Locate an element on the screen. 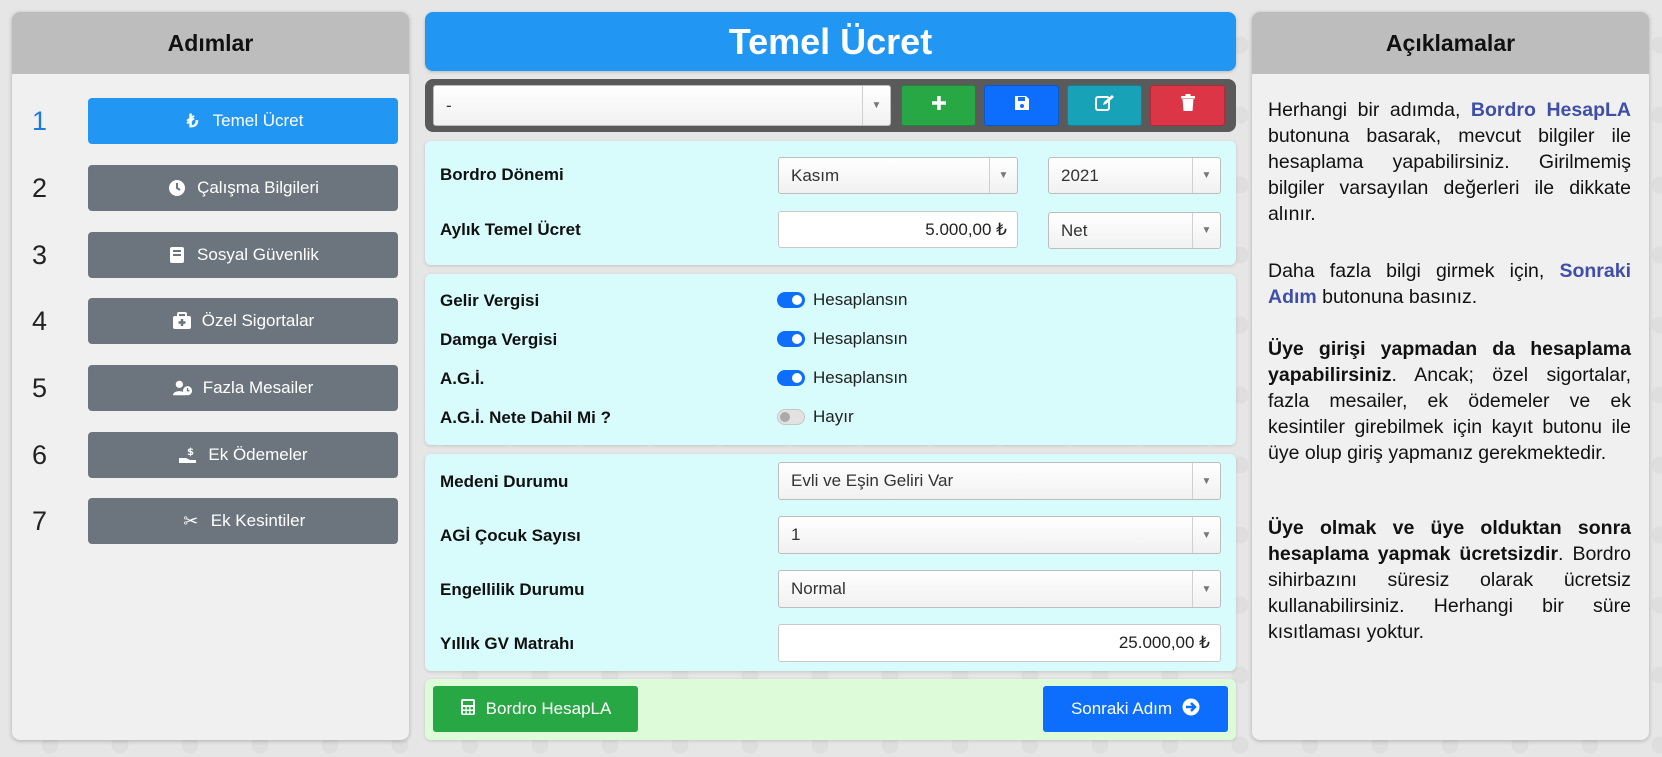 The height and width of the screenshot is (757, 1662). clock-icon is located at coordinates (177, 188).